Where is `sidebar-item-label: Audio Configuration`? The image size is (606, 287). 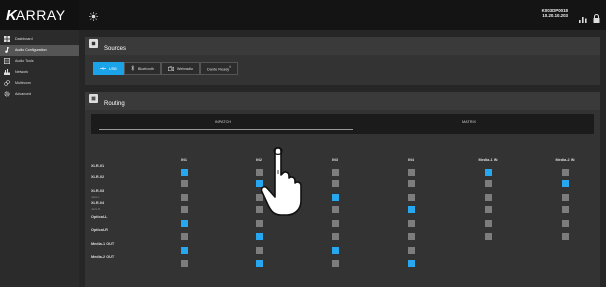
sidebar-item-label: Audio Configuration is located at coordinates (31, 50).